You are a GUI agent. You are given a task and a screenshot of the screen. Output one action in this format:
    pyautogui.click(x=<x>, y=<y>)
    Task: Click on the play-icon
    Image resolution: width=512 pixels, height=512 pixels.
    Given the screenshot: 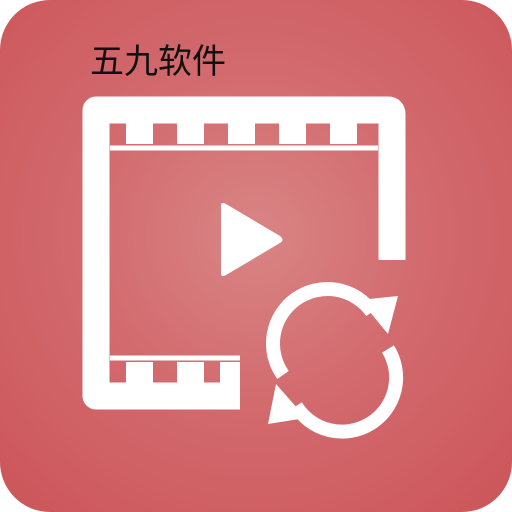 What is the action you would take?
    pyautogui.click(x=252, y=239)
    